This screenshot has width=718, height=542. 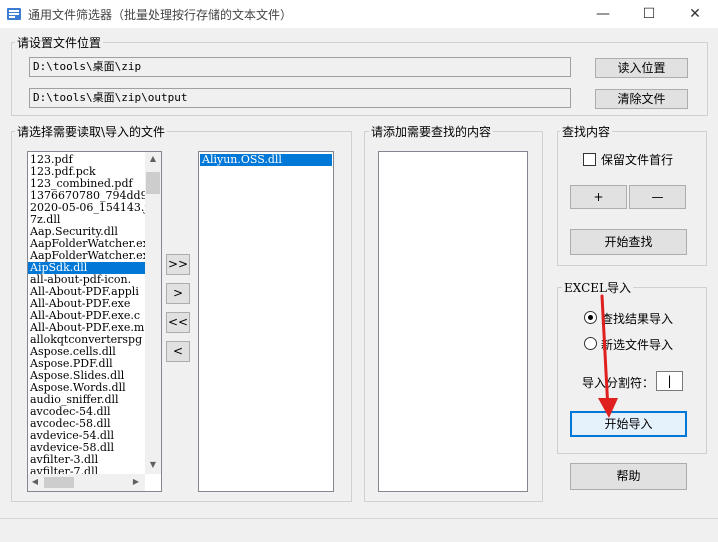 I want to click on keep-first-line-checkbox, so click(x=589, y=159).